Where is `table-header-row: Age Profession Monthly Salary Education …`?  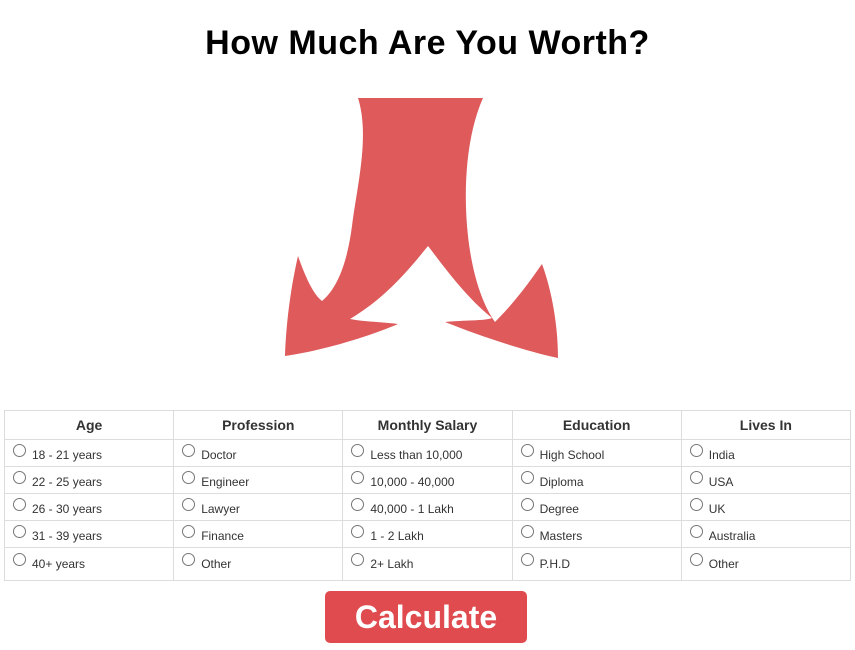 table-header-row: Age Profession Monthly Salary Education … is located at coordinates (427, 425).